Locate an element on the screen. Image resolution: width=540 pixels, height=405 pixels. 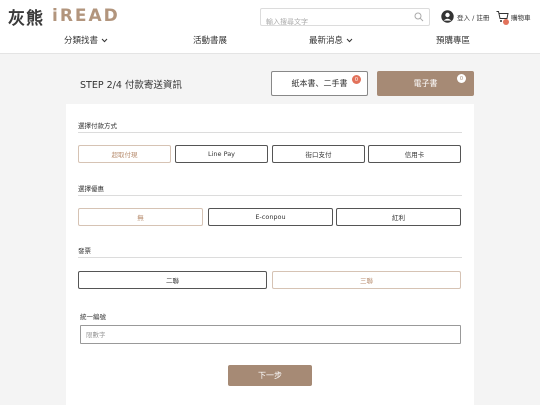
nav-label: 分類找書 is located at coordinates (81, 41).